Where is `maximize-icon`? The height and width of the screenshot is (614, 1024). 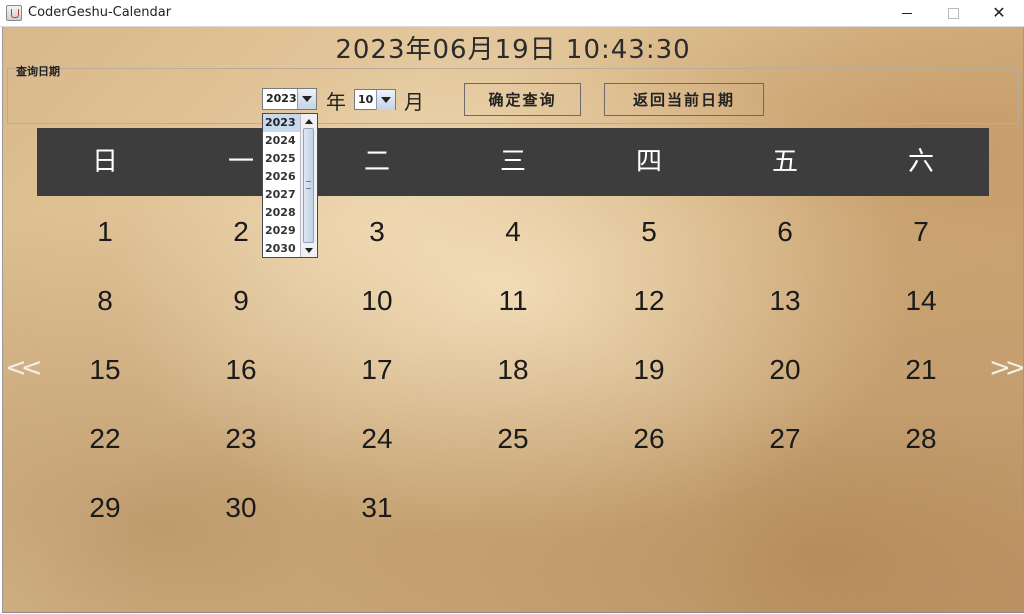
maximize-icon is located at coordinates (953, 13).